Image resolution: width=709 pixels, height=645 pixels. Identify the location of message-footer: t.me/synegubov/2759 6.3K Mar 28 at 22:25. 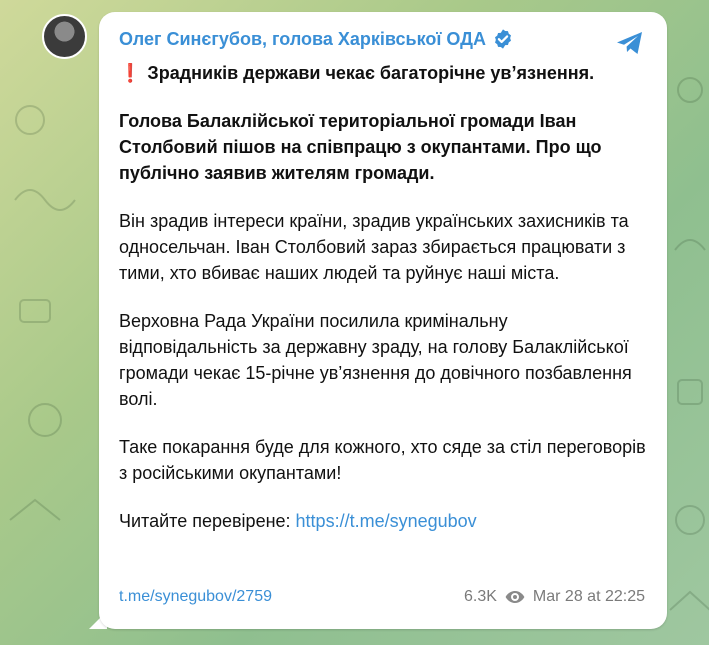
(382, 597).